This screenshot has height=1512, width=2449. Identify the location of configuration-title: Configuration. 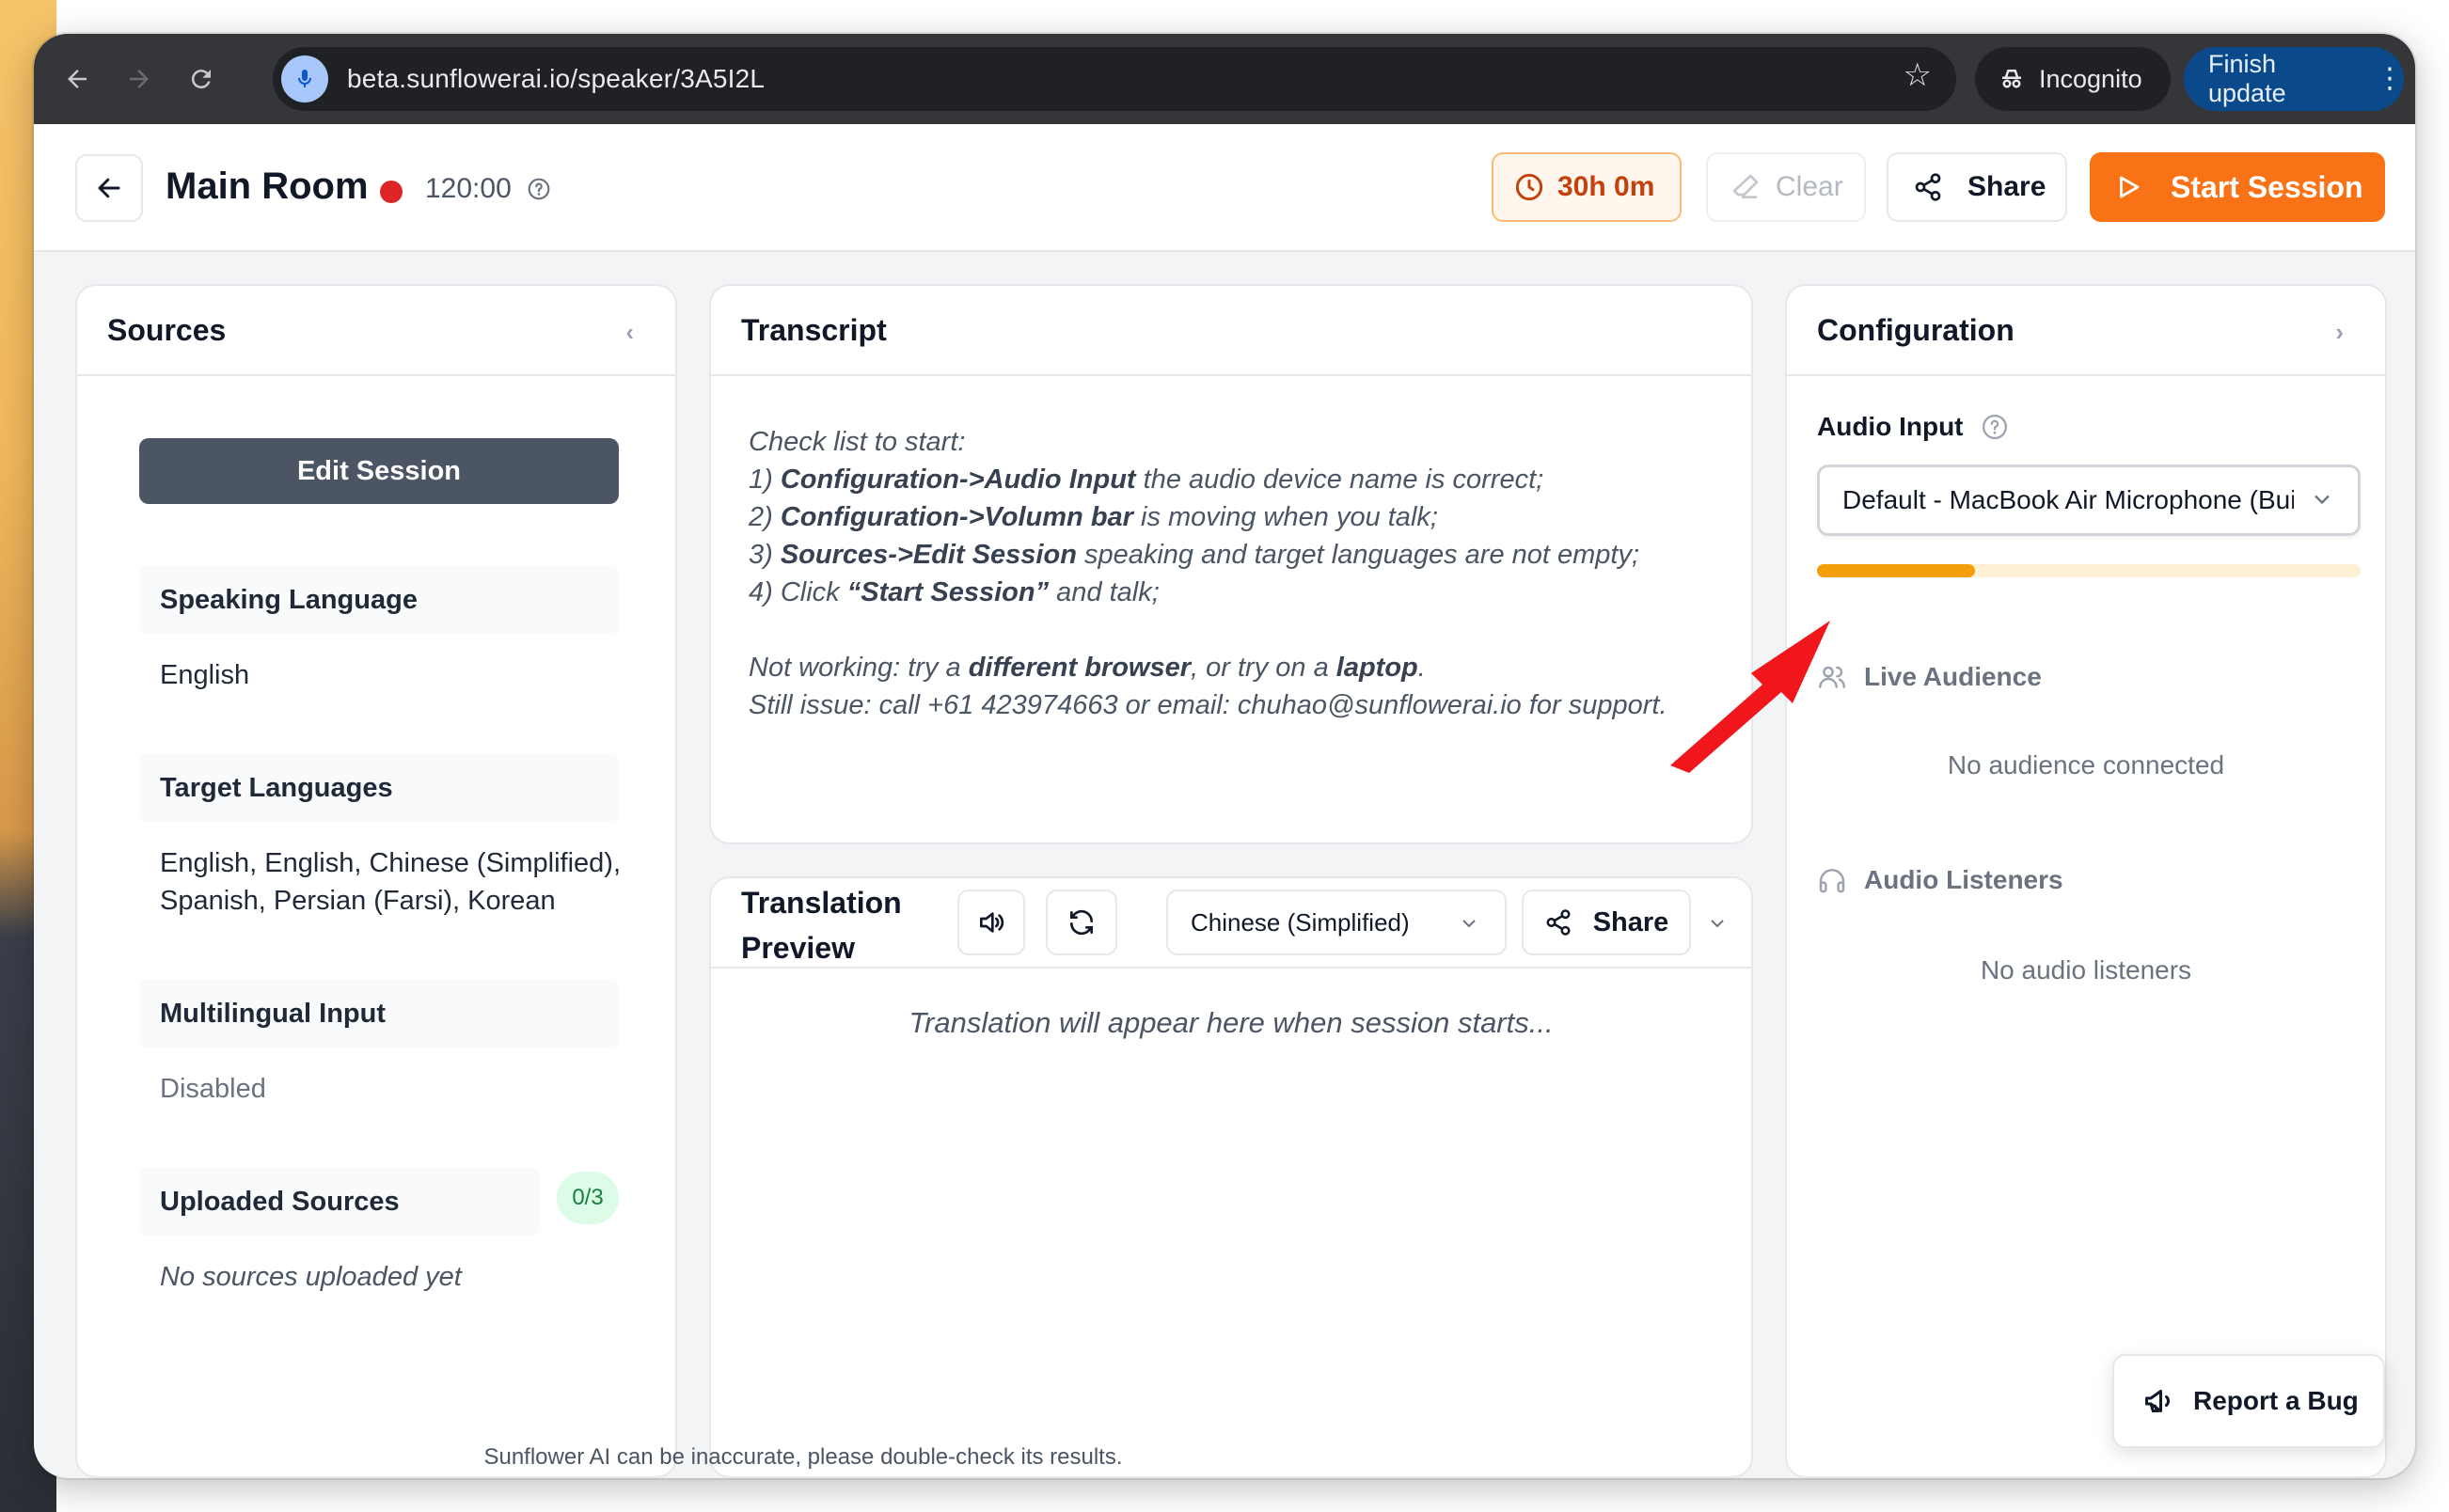
(1915, 330).